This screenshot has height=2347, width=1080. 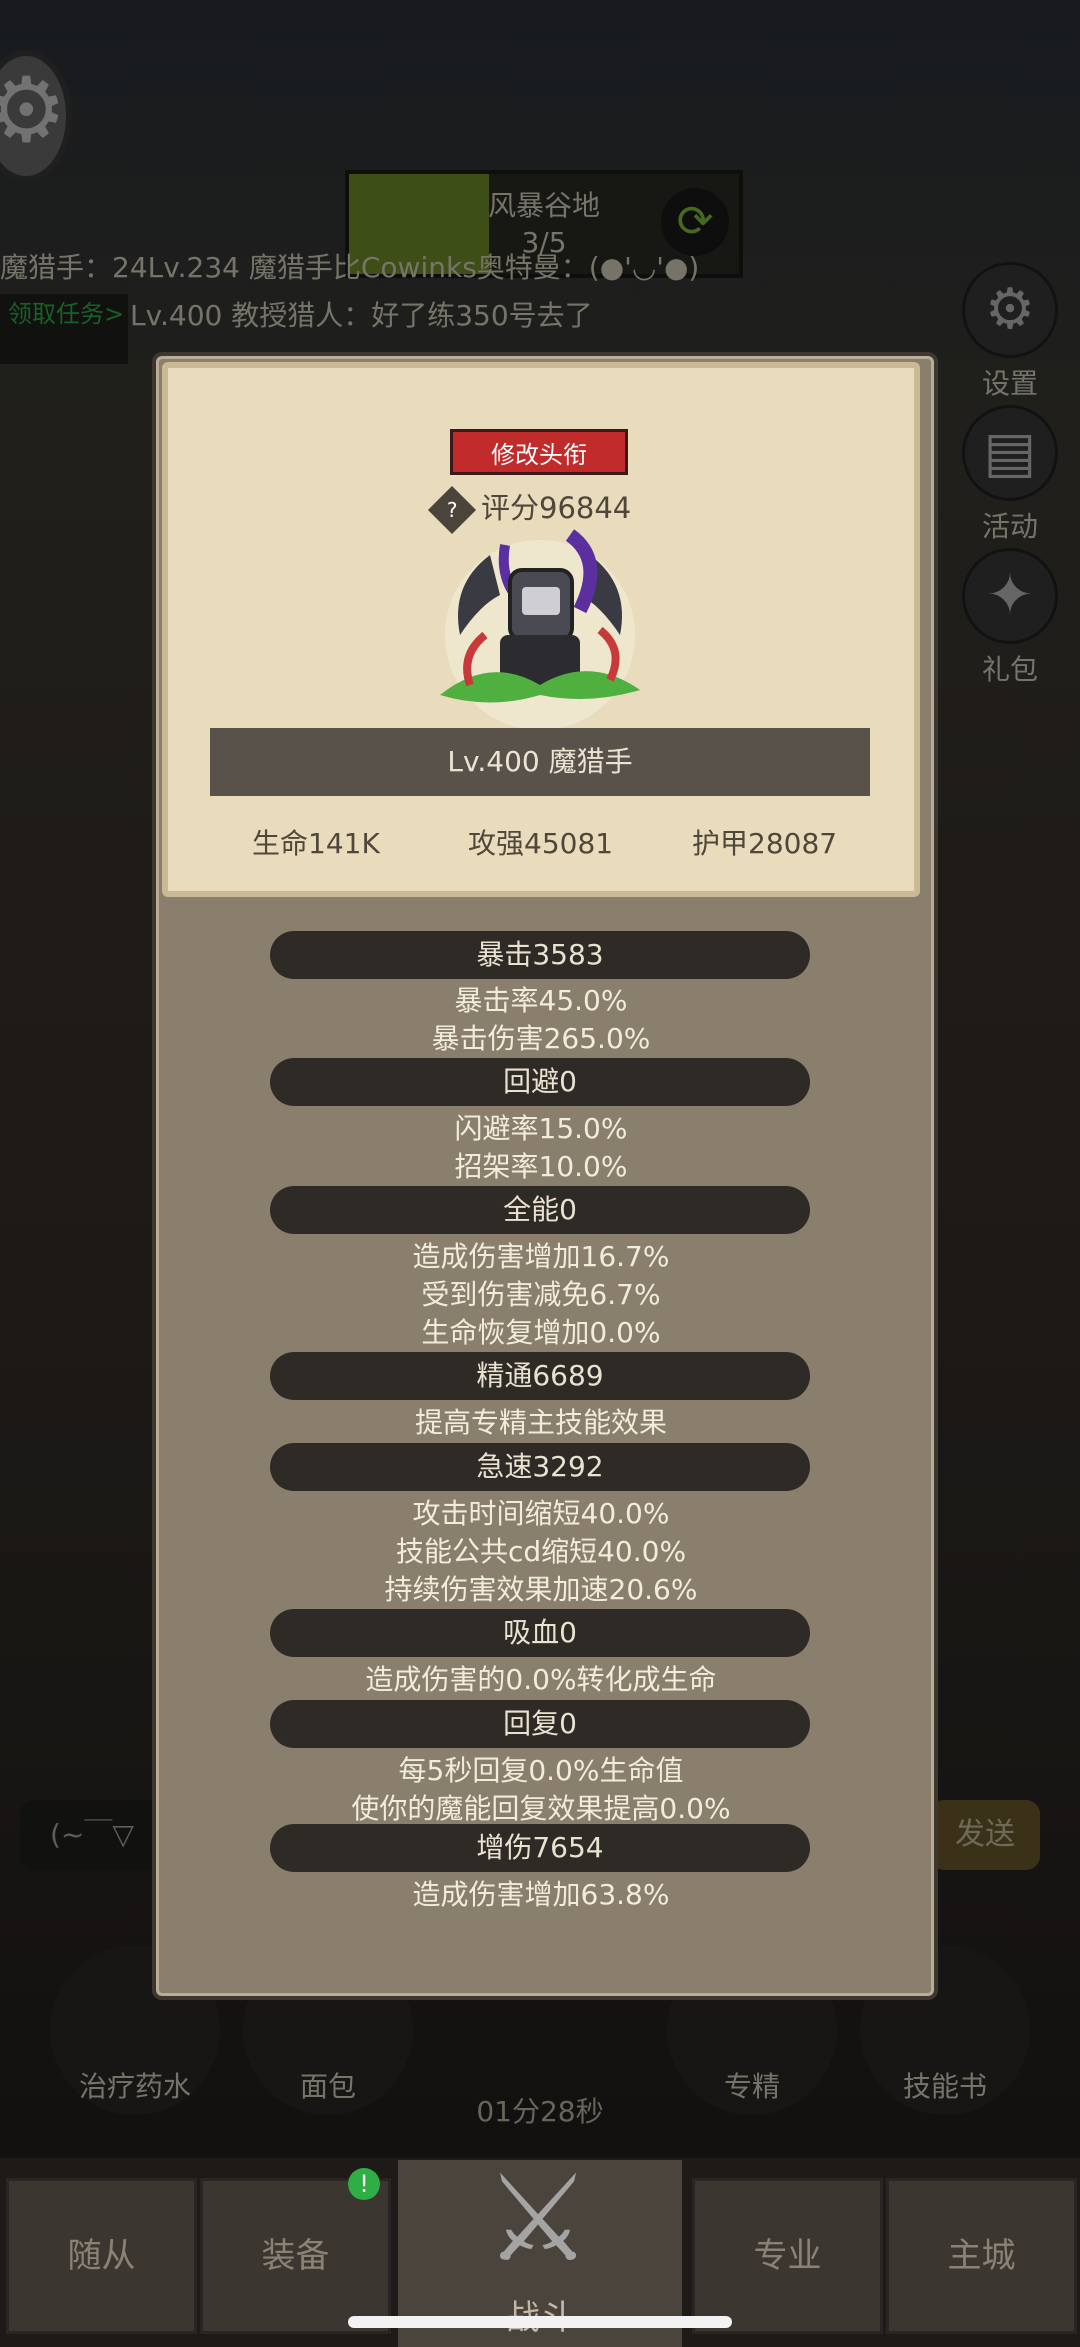 I want to click on hp-stat: 生命141K, so click(x=316, y=843).